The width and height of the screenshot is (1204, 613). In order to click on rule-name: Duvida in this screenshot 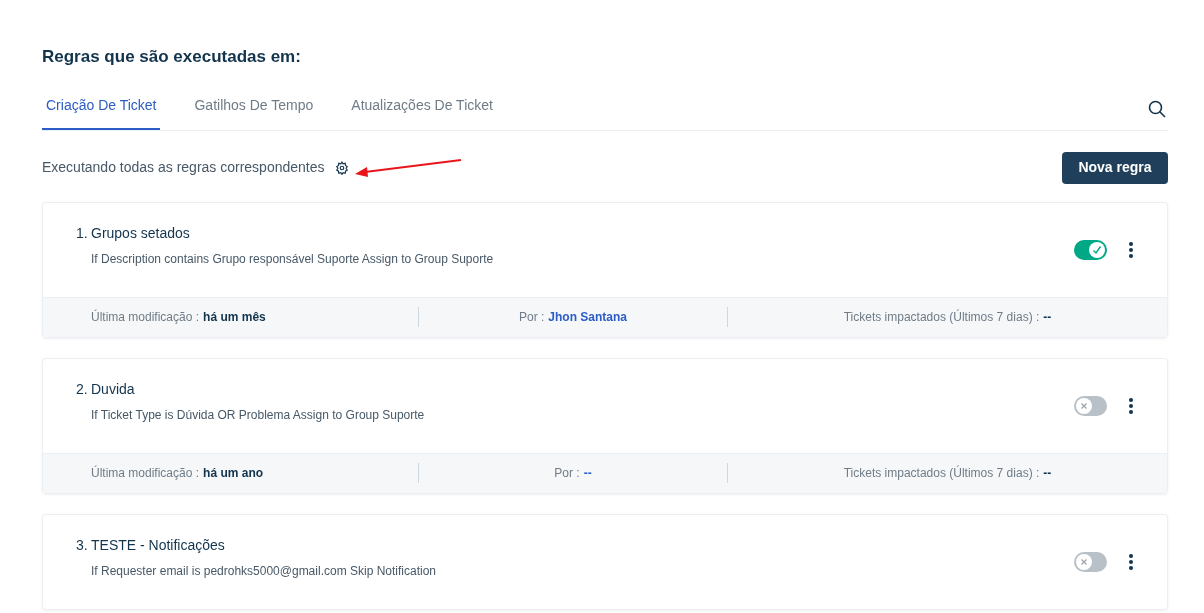, I will do `click(113, 389)`.